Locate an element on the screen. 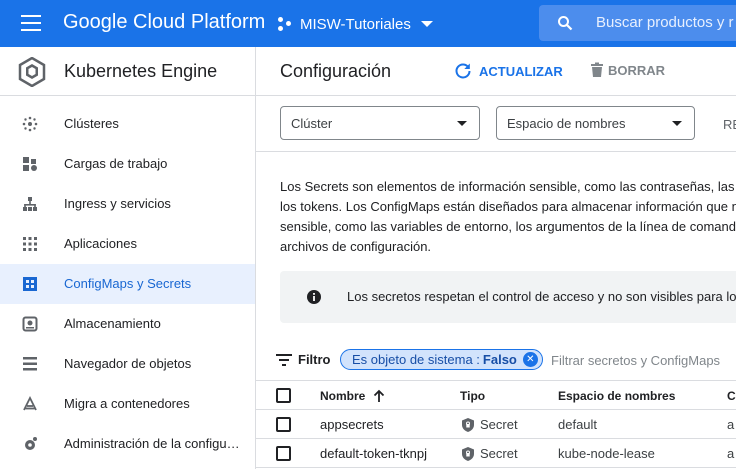 The height and width of the screenshot is (469, 736). sidebar-item-migrate: Migra a contenedores is located at coordinates (127, 404).